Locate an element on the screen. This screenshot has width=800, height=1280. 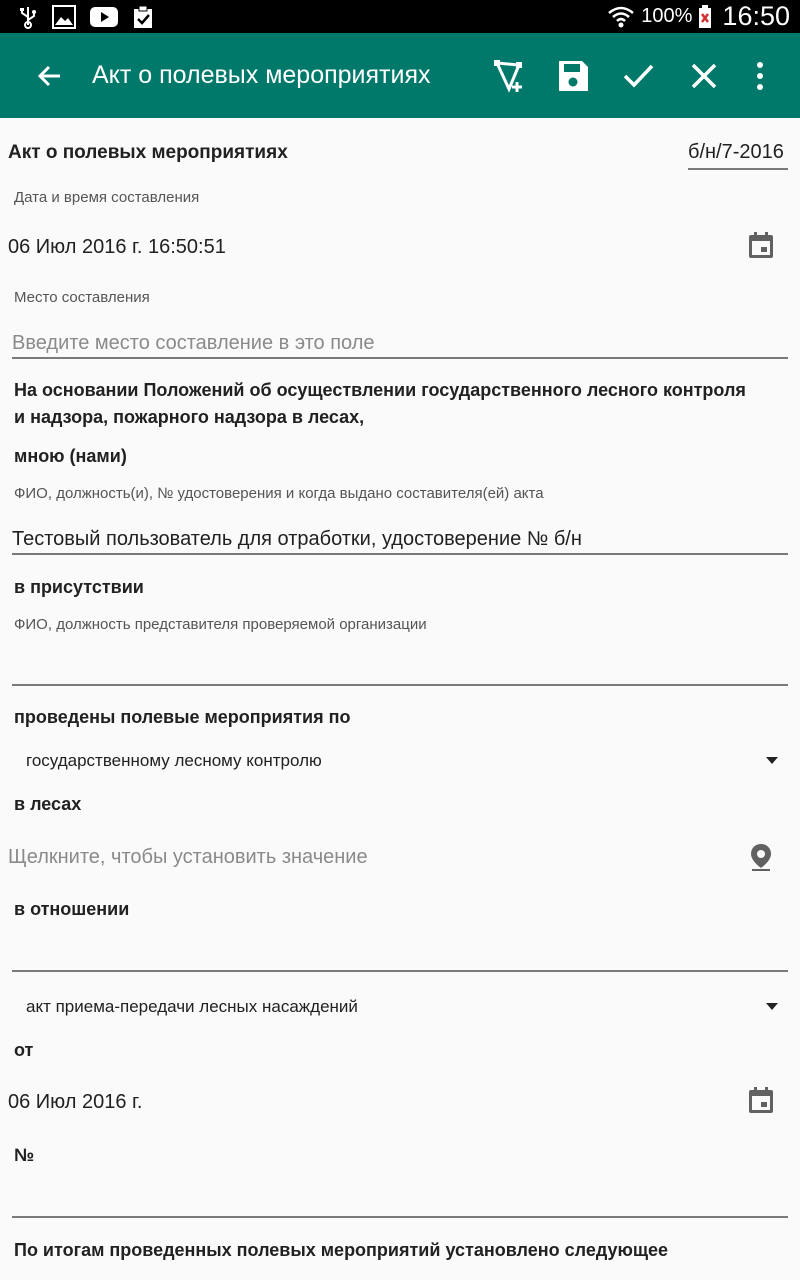
basis-text-line2: и надзора, пожарного надзора в лесах, is located at coordinates (189, 417).